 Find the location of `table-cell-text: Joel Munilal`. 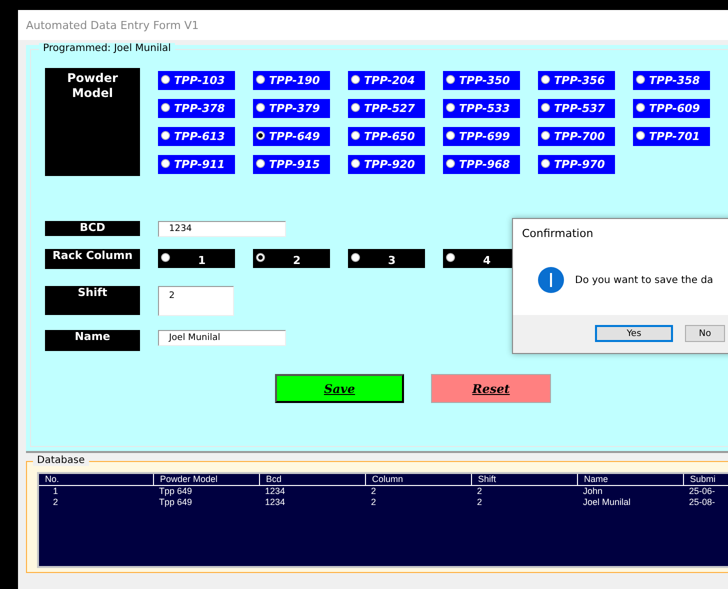

table-cell-text: Joel Munilal is located at coordinates (607, 502).